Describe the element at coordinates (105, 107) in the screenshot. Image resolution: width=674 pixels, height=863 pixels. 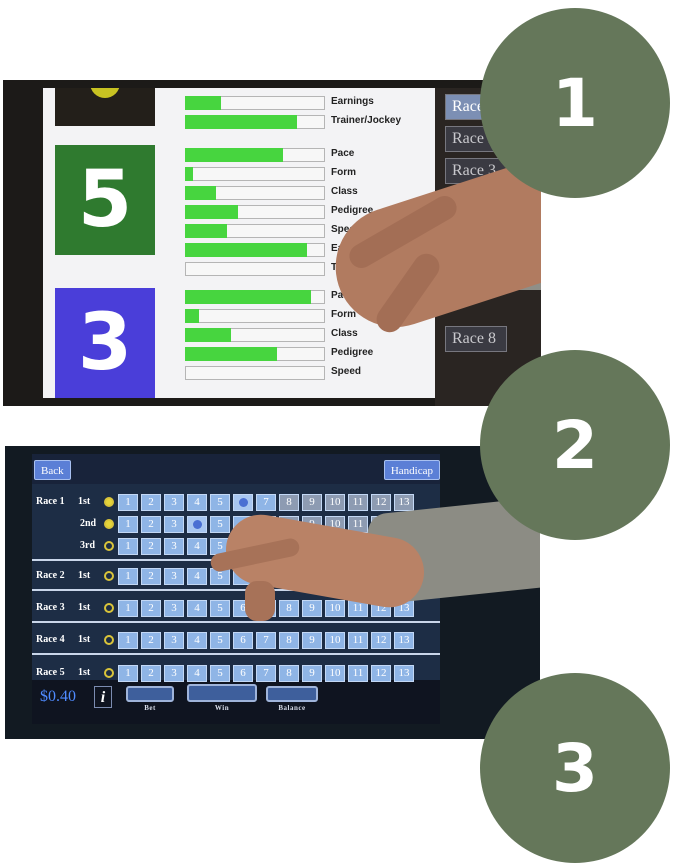
I see `horse-block-top` at that location.